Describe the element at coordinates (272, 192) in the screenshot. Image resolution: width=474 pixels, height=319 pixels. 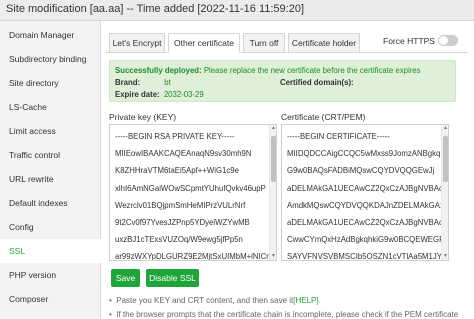
I see `private-key-scrollbar: ▲ ▼` at that location.